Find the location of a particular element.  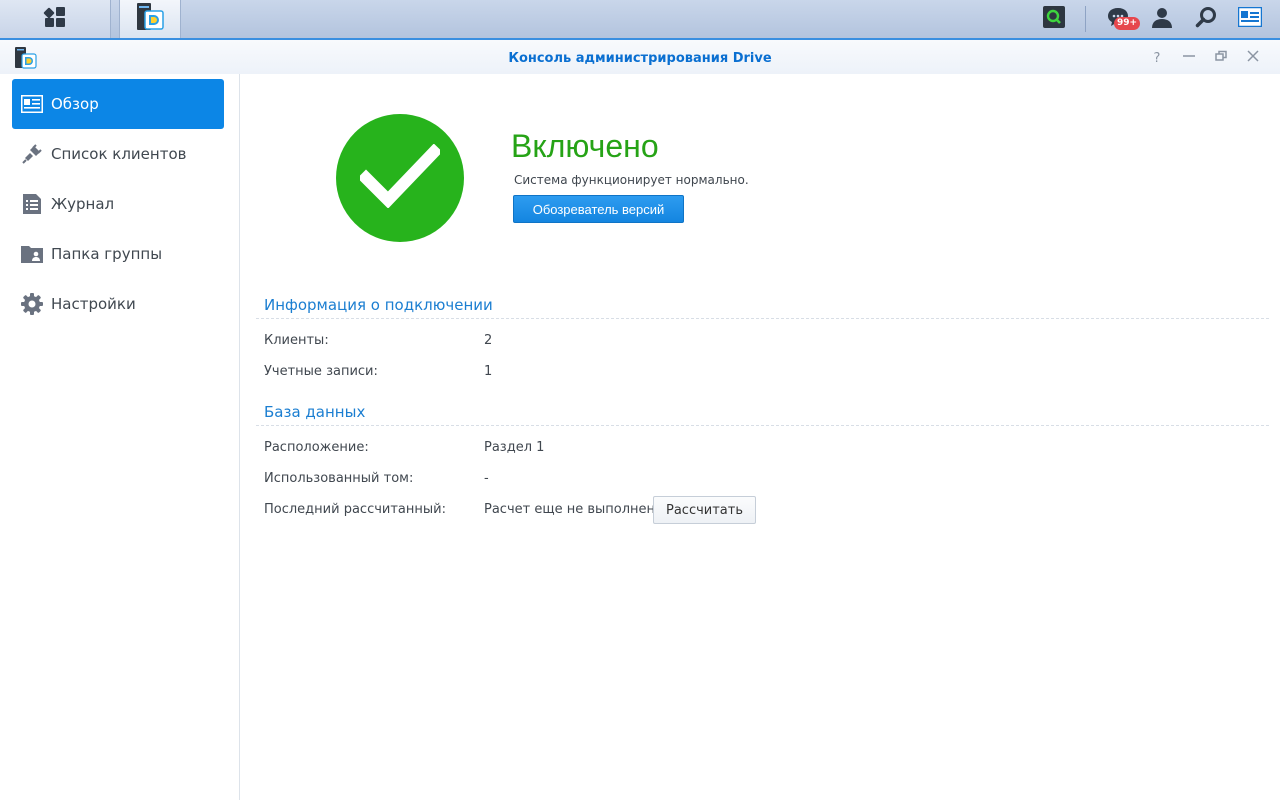

taskbar-drive-app-button is located at coordinates (150, 19).